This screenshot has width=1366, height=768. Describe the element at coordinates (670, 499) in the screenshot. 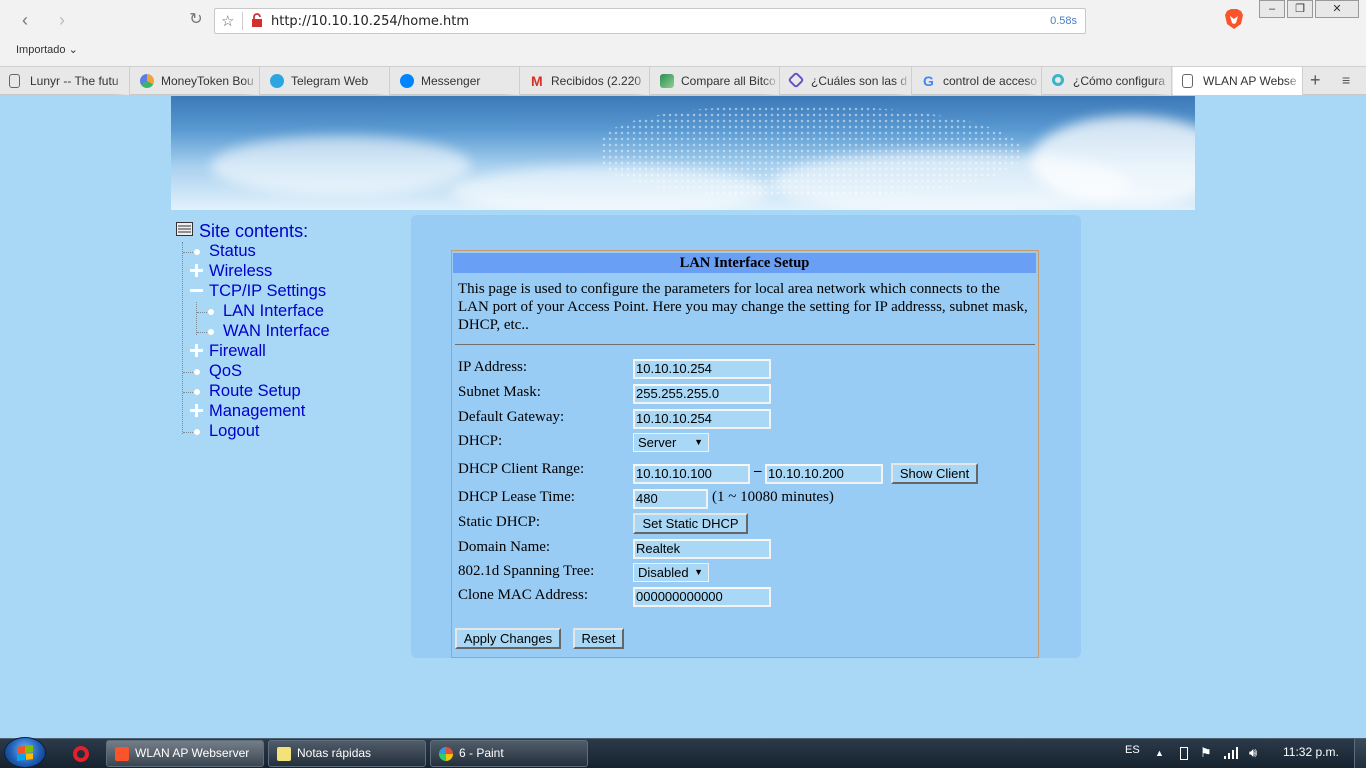

I see `dhcp-lease-time-input: 480` at that location.